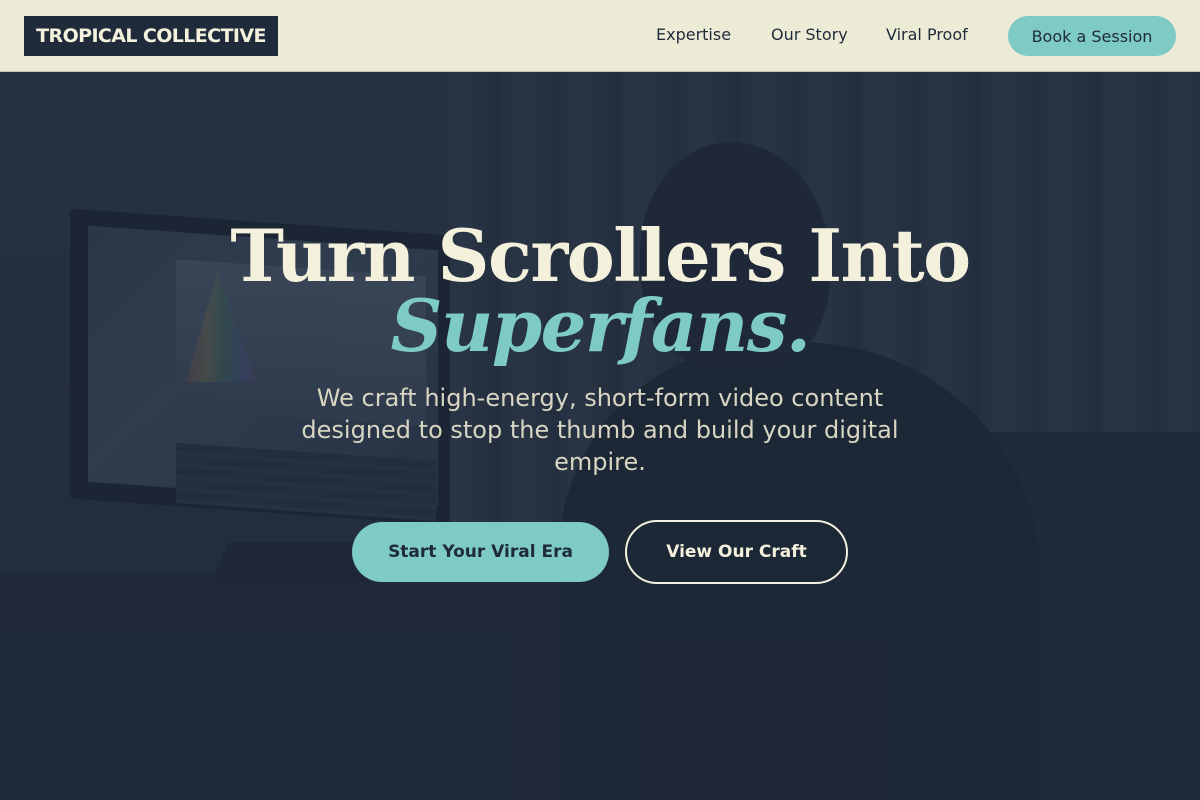 The height and width of the screenshot is (800, 1200). What do you see at coordinates (1092, 36) in the screenshot?
I see `book-session-button: Book a Session` at bounding box center [1092, 36].